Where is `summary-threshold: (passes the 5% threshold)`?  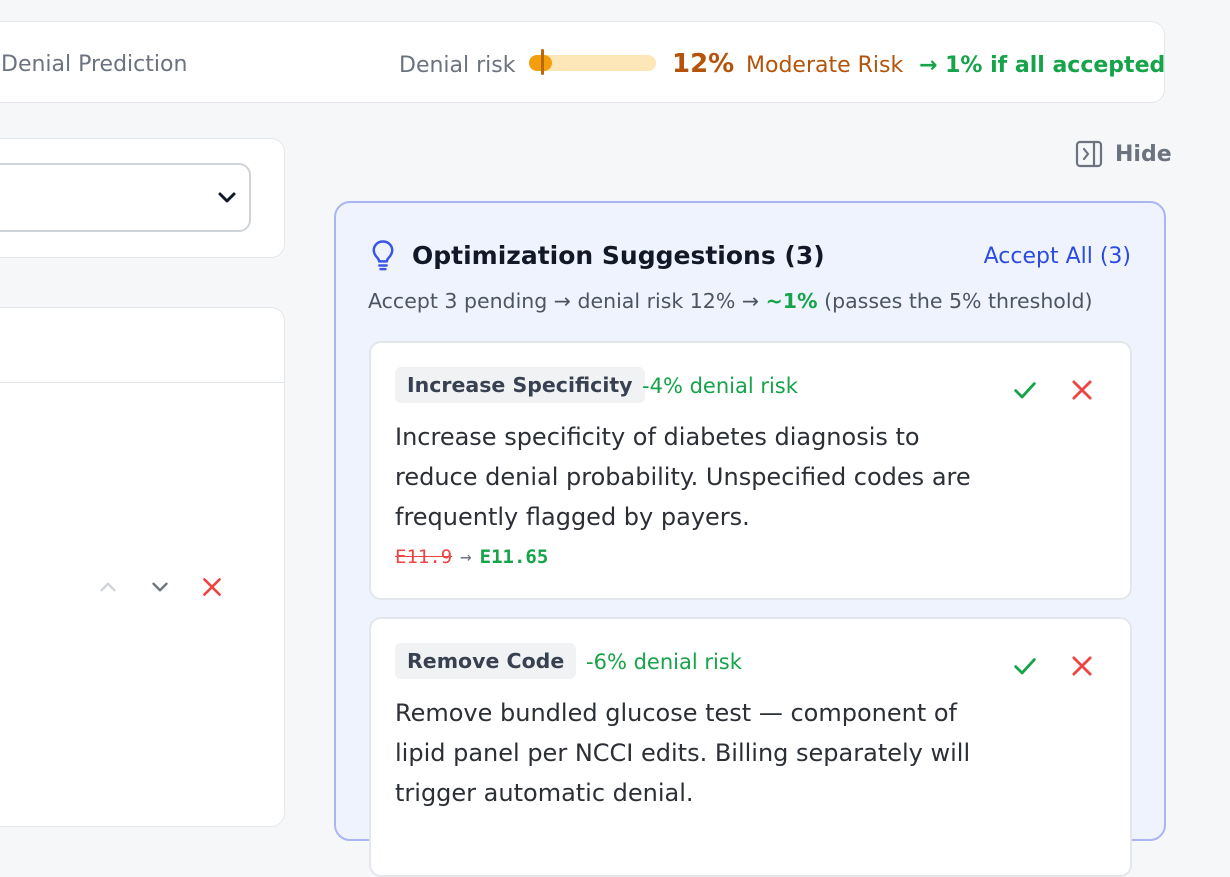 summary-threshold: (passes the 5% threshold) is located at coordinates (958, 301).